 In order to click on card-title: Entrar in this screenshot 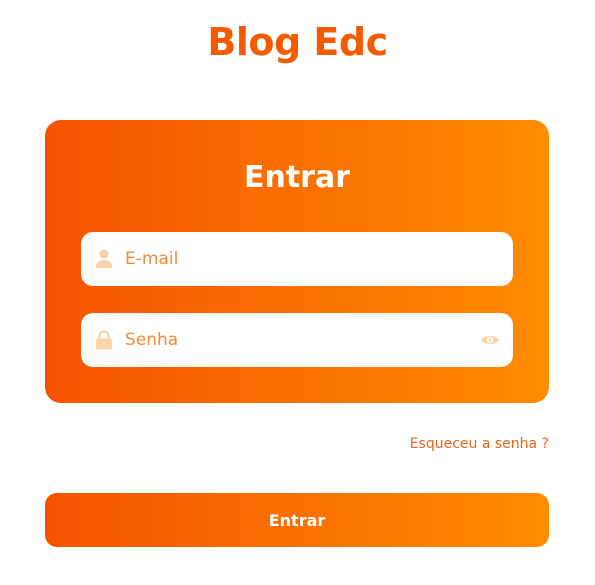, I will do `click(297, 177)`.